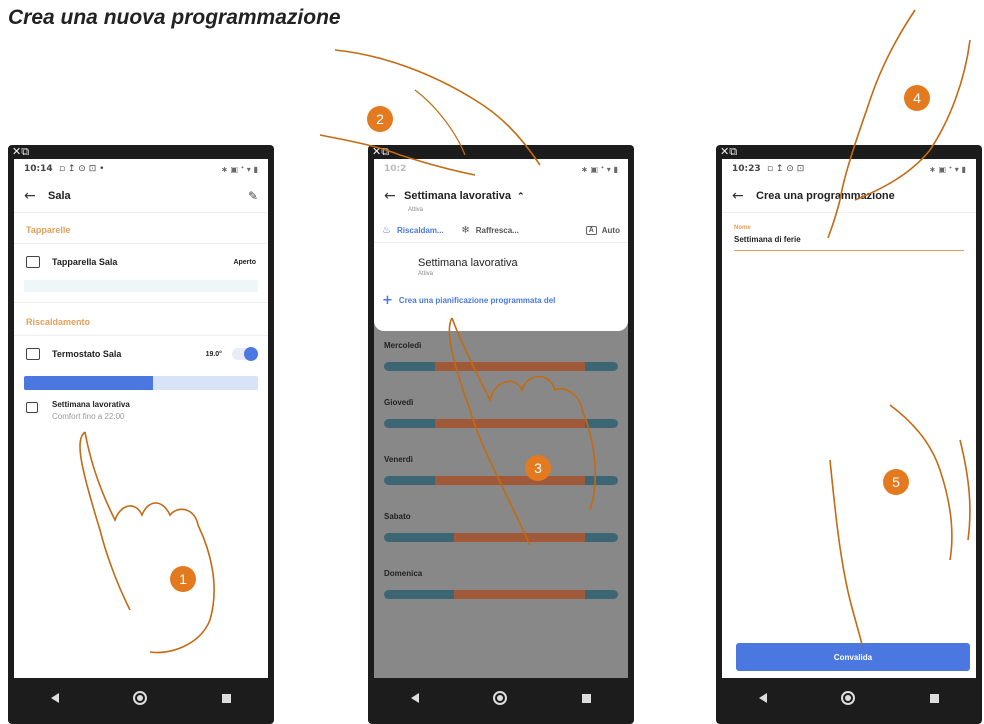 The image size is (984, 724). Describe the element at coordinates (141, 286) in the screenshot. I see `blind-control-bar` at that location.